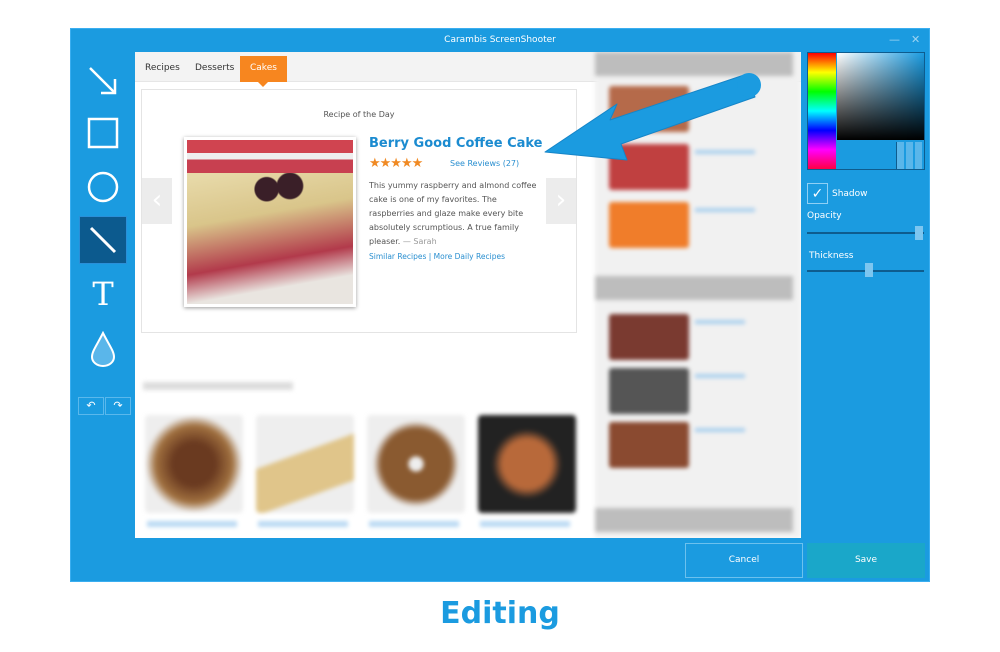  What do you see at coordinates (822, 111) in the screenshot?
I see `hue-slider` at bounding box center [822, 111].